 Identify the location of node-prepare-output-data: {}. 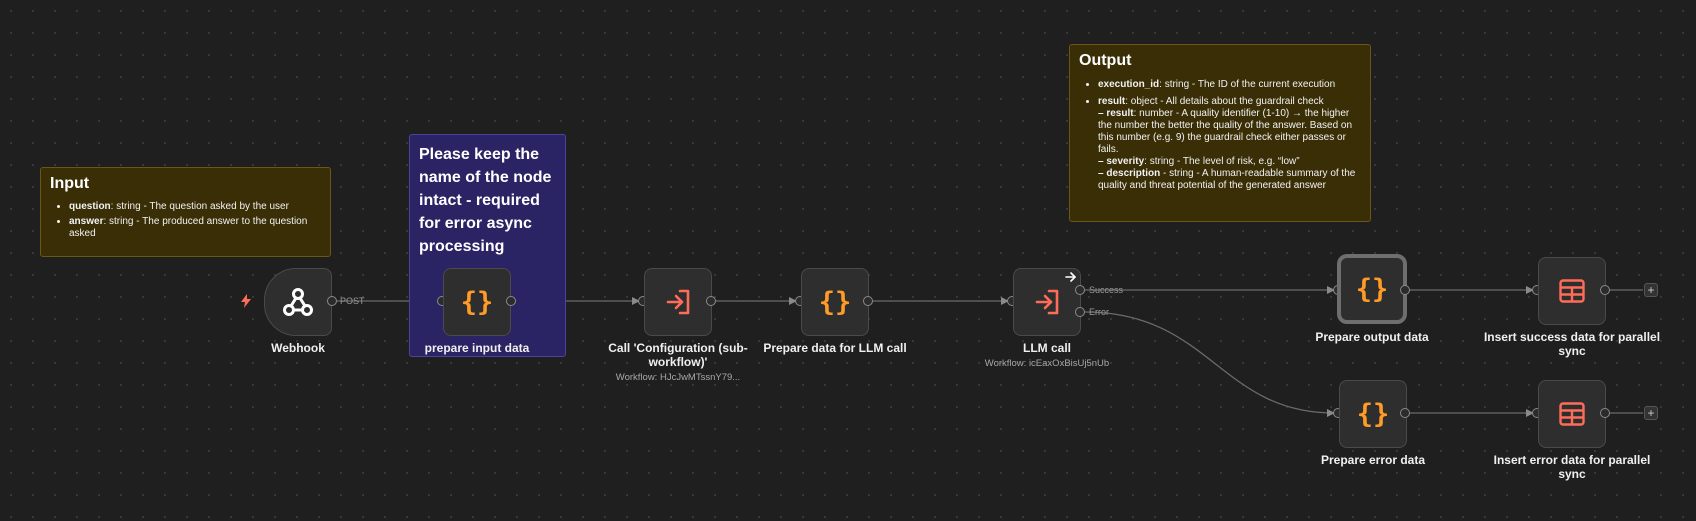
(1372, 289).